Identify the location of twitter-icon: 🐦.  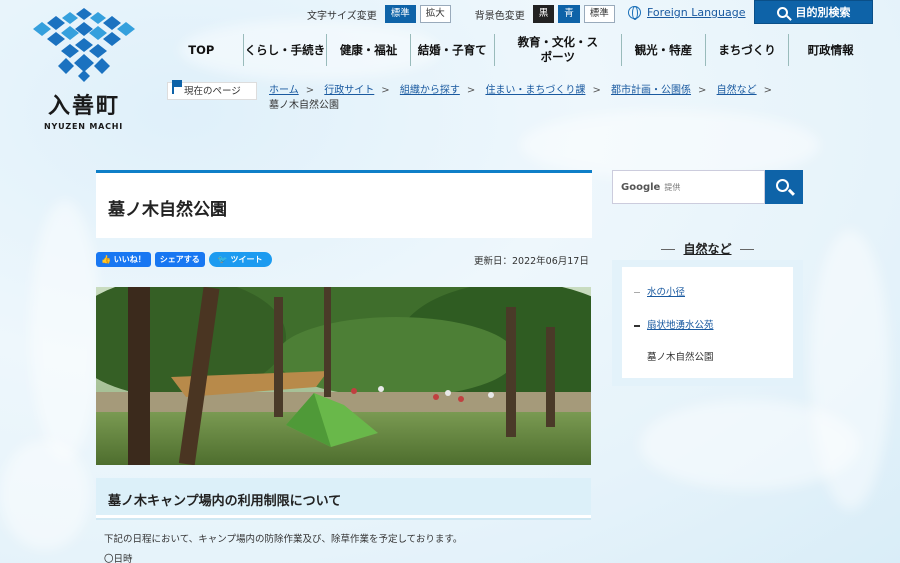
(222, 259).